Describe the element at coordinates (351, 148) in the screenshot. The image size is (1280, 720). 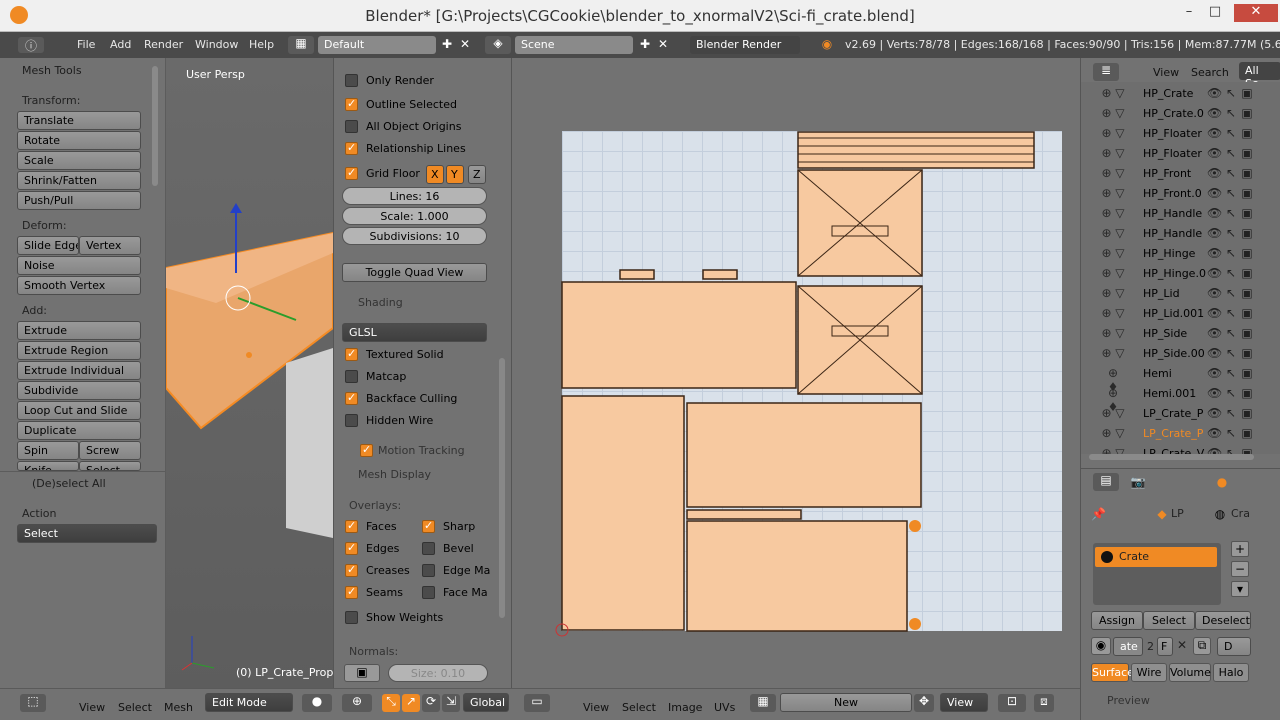
I see `rel-lines-checkbox` at that location.